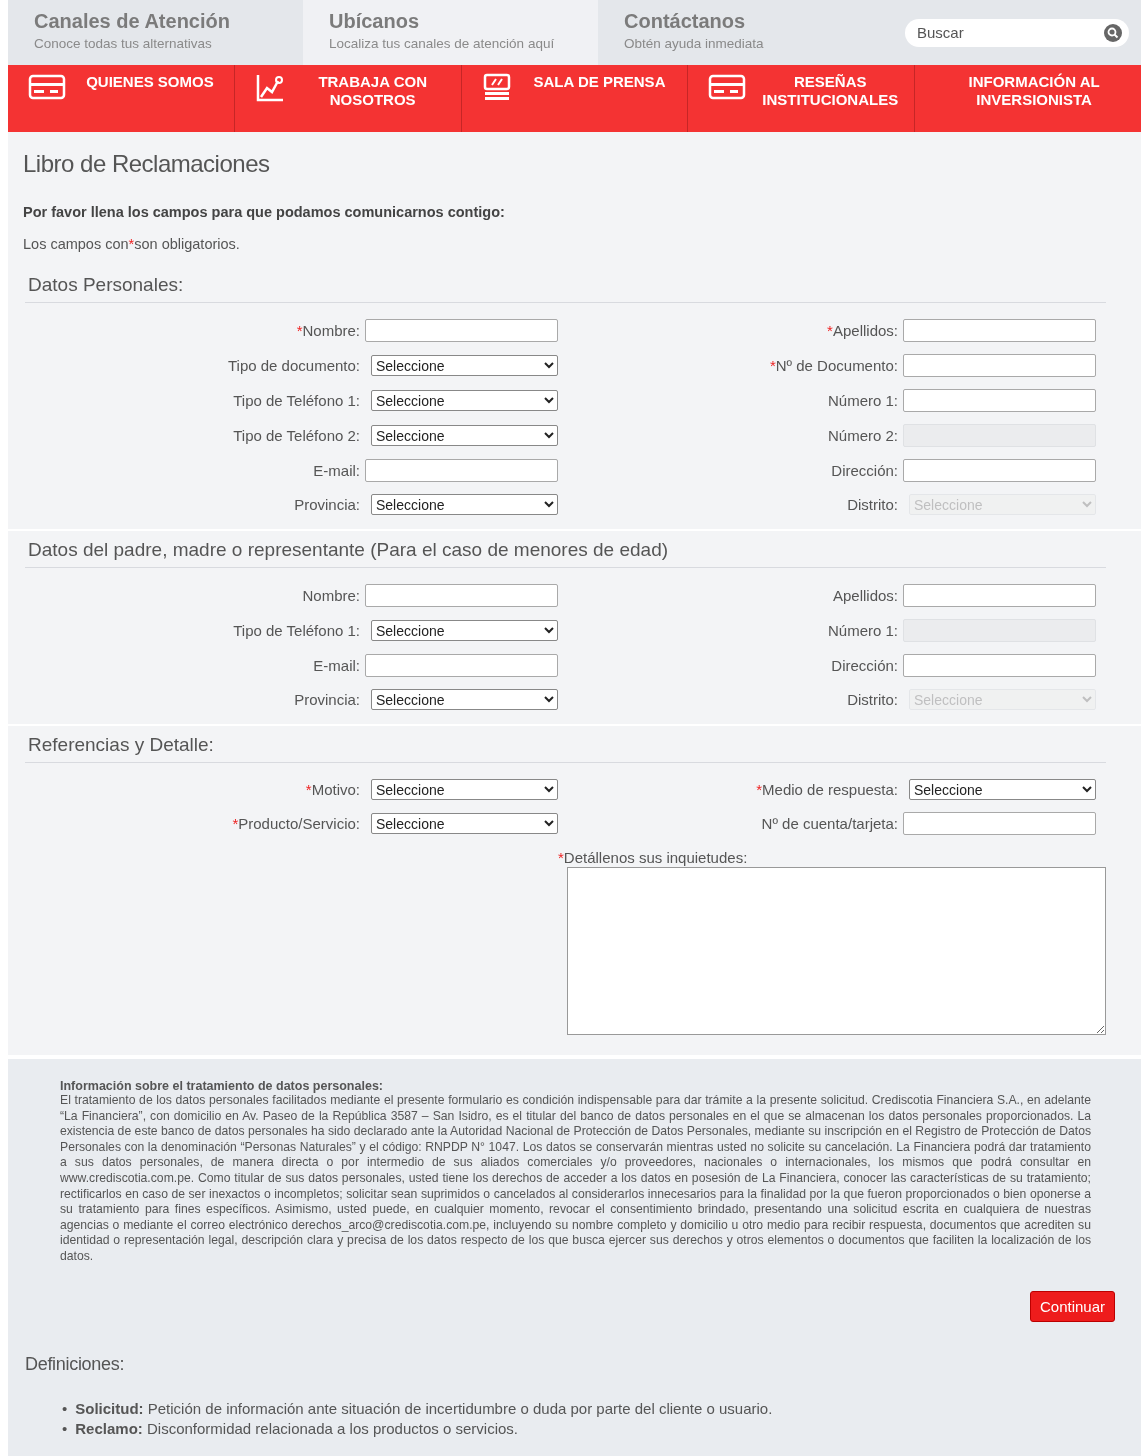 This screenshot has width=1141, height=1456. Describe the element at coordinates (375, 21) in the screenshot. I see `tab-title: Ubícanos` at that location.